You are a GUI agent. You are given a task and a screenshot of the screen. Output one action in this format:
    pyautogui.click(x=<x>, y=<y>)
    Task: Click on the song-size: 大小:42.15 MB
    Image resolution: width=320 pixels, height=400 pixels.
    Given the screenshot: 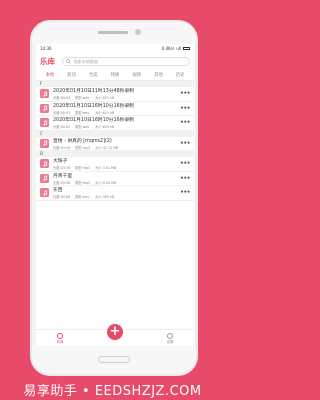 What is the action you would take?
    pyautogui.click(x=107, y=147)
    